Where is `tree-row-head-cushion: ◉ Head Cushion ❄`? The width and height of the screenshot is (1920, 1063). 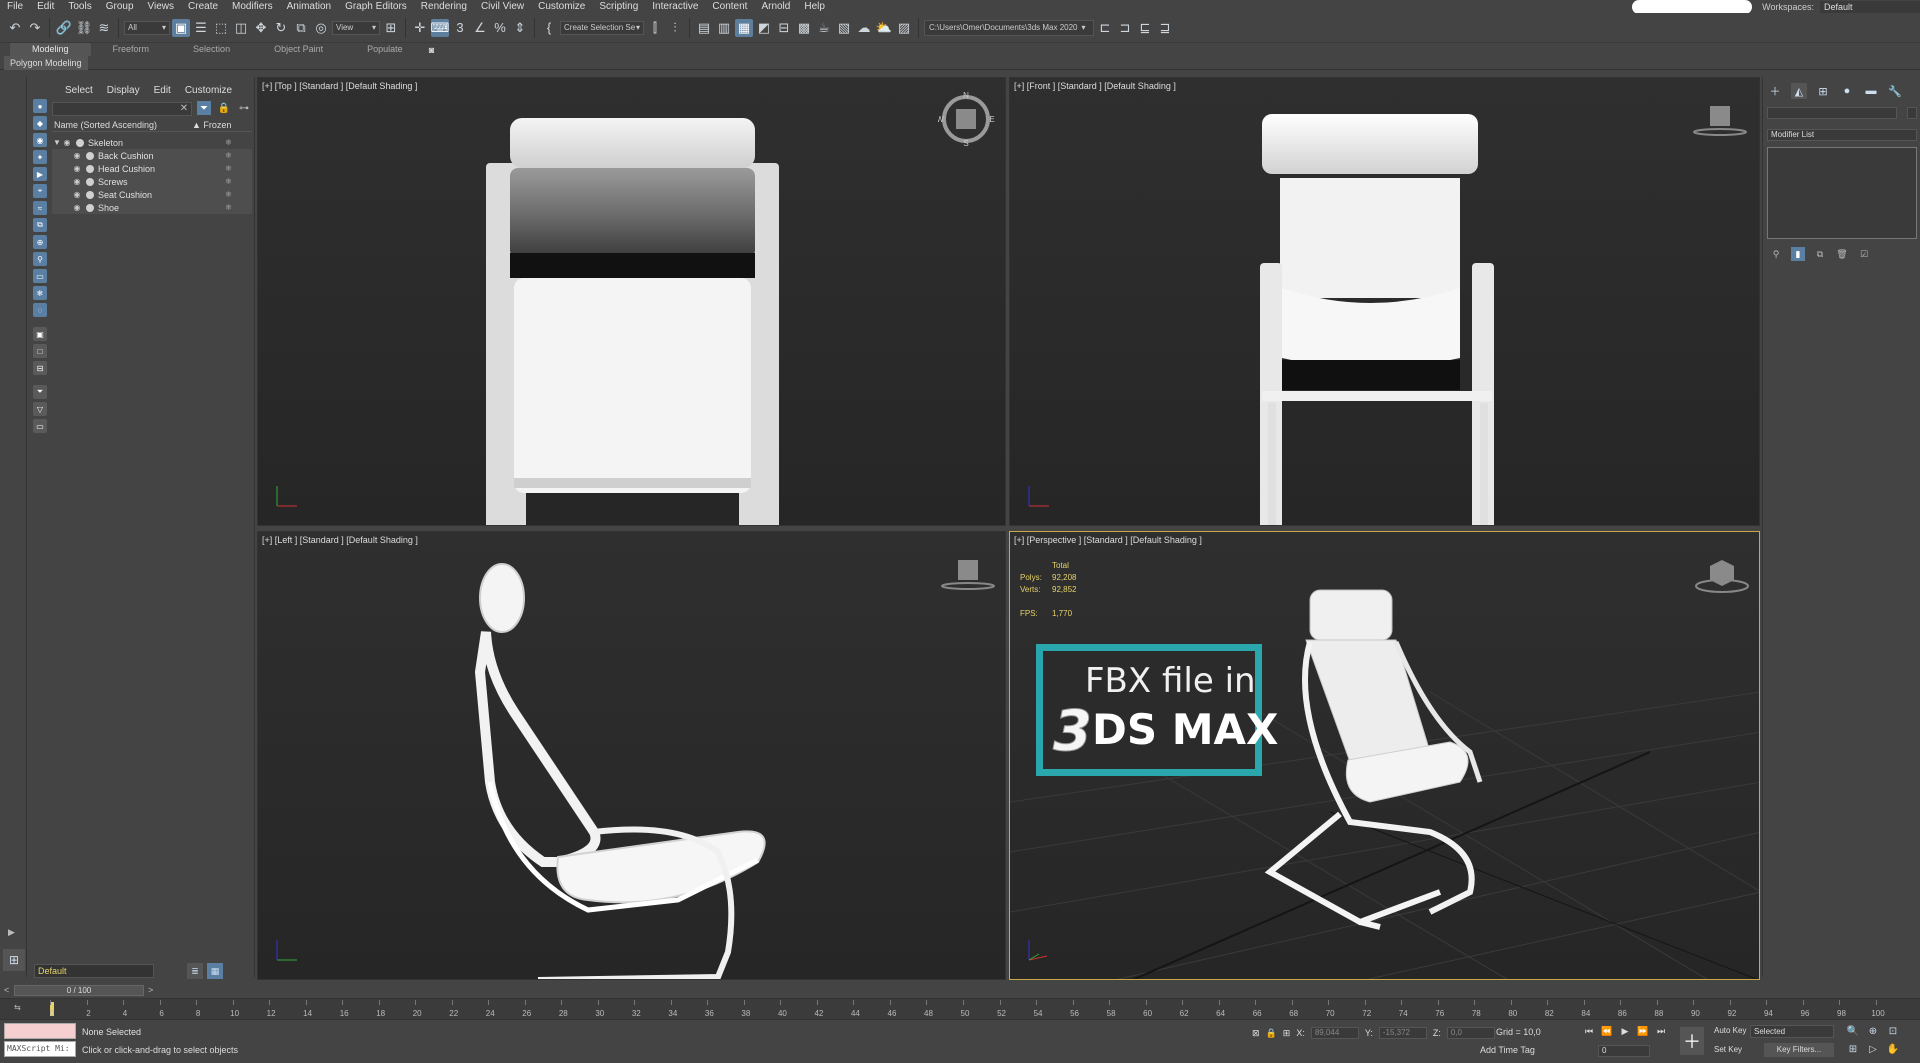
tree-row-head-cushion: ◉ Head Cushion ❄ is located at coordinates (152, 168).